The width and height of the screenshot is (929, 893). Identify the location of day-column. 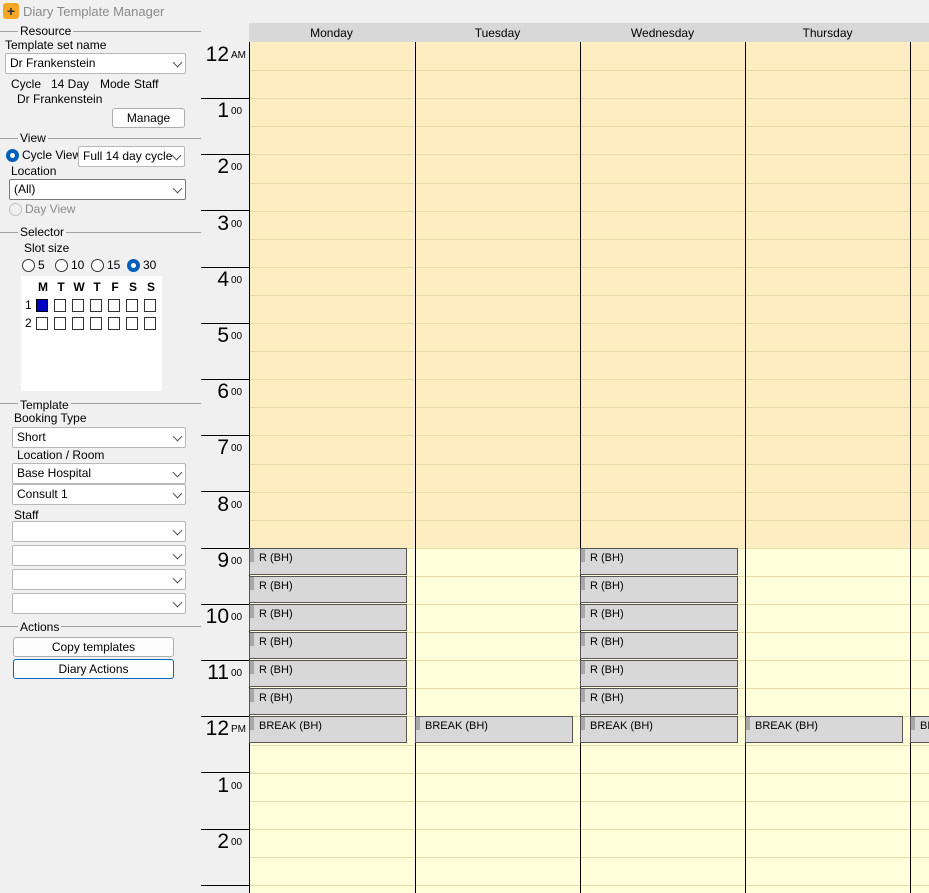
(919, 467).